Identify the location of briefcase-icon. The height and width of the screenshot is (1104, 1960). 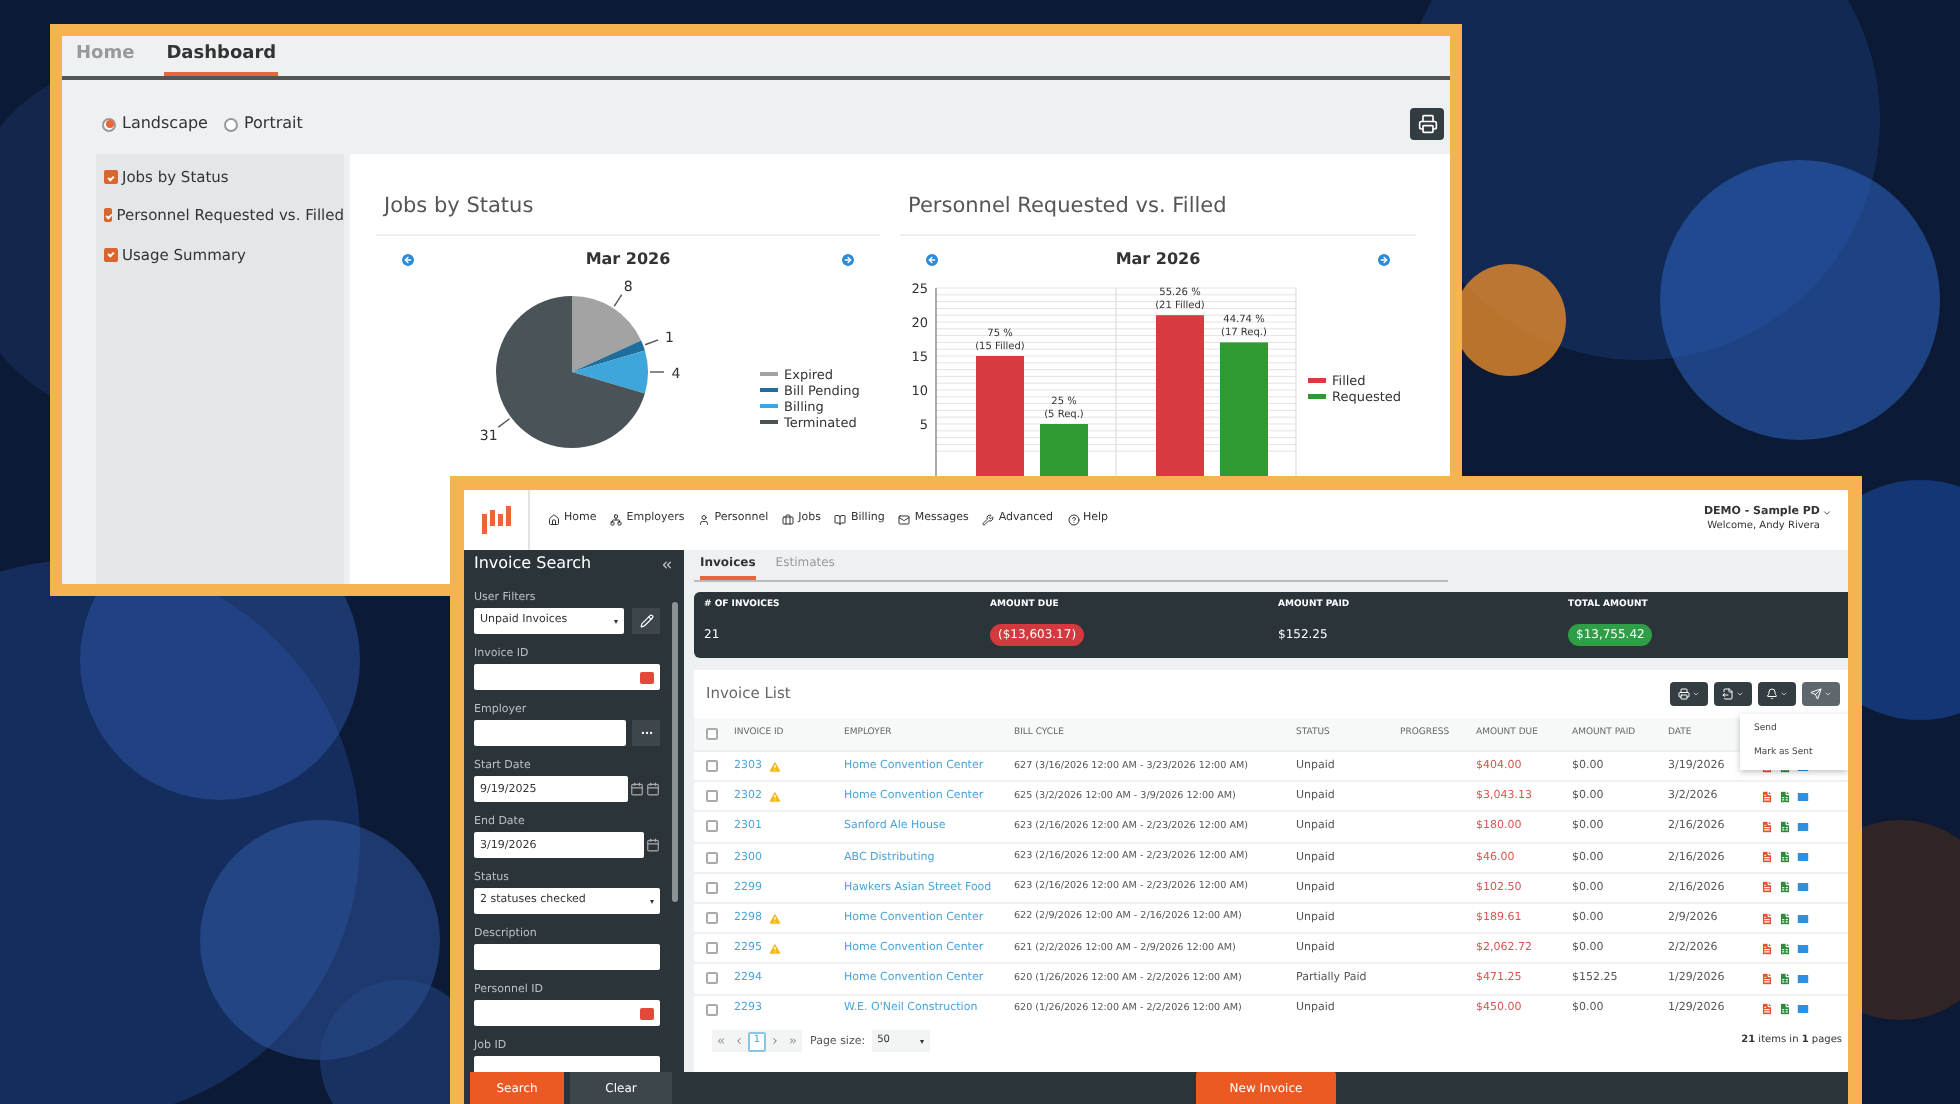
(788, 520).